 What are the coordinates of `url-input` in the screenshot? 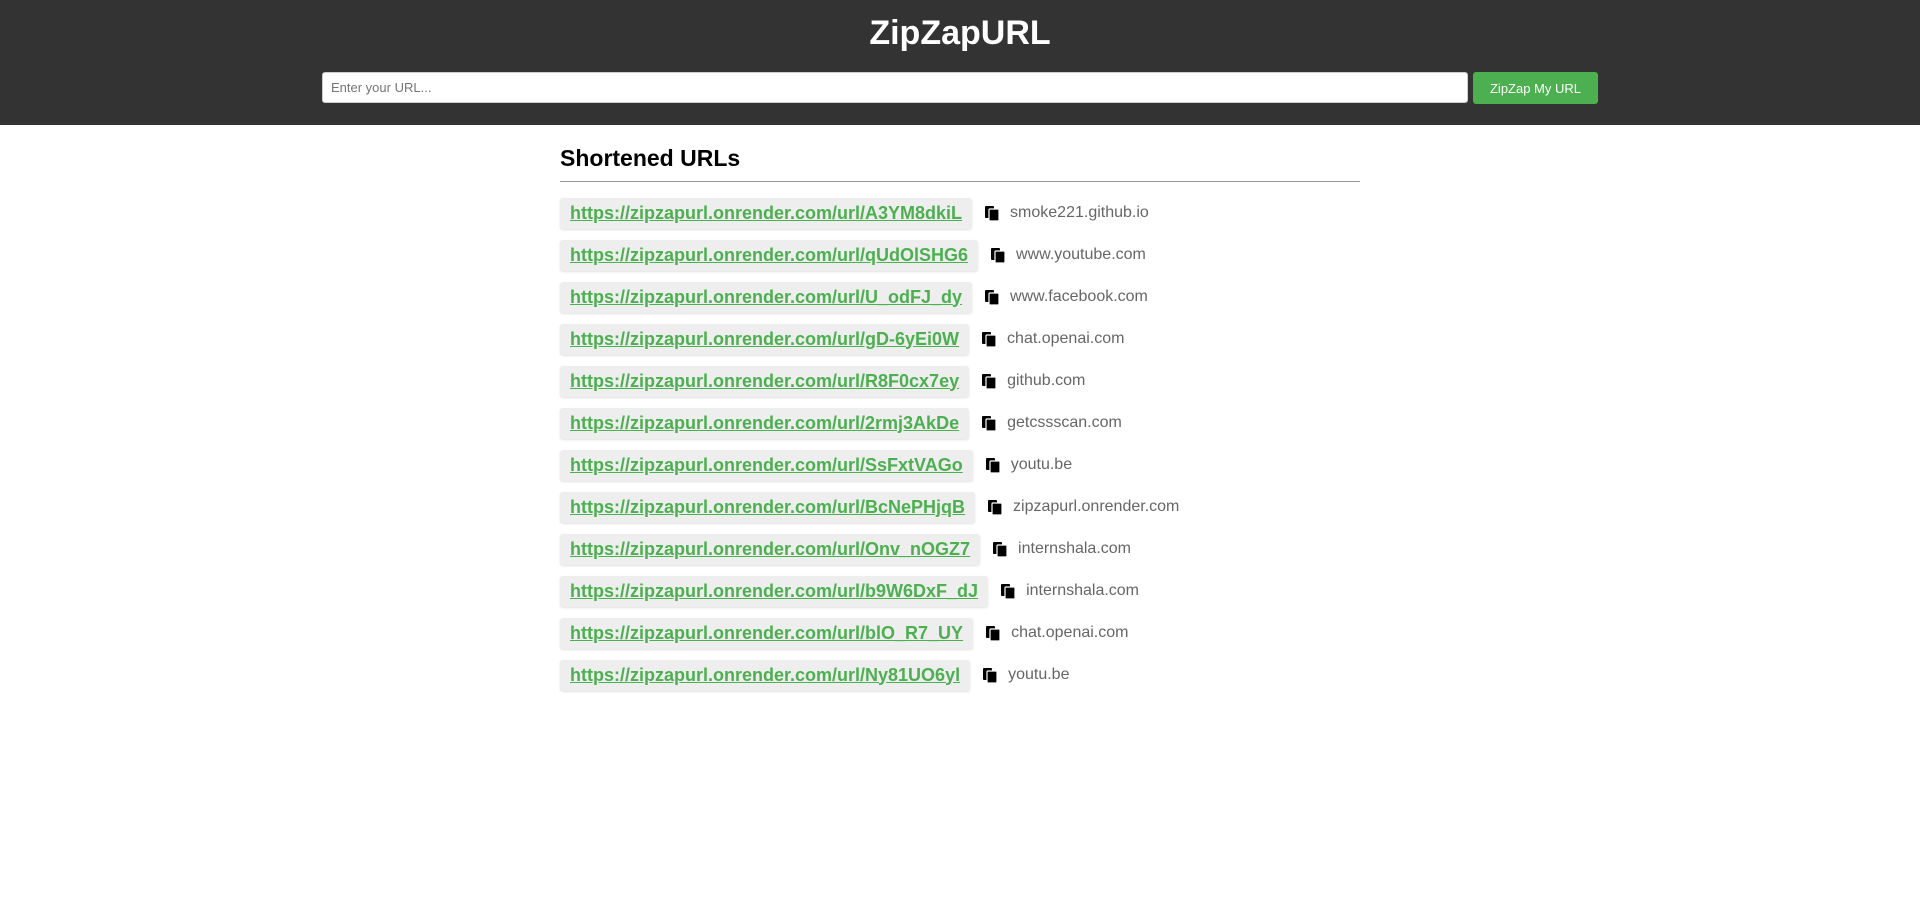 It's located at (895, 87).